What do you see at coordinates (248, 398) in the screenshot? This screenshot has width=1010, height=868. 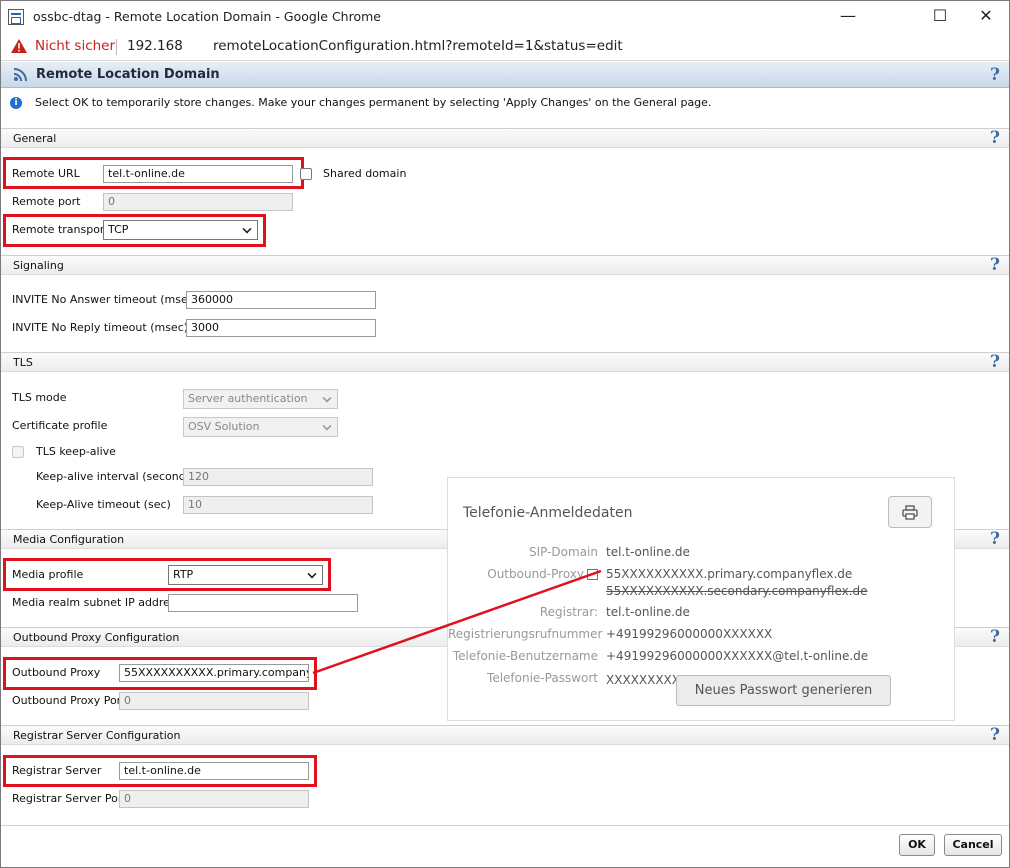 I see `tls-mode-value: Server authentication` at bounding box center [248, 398].